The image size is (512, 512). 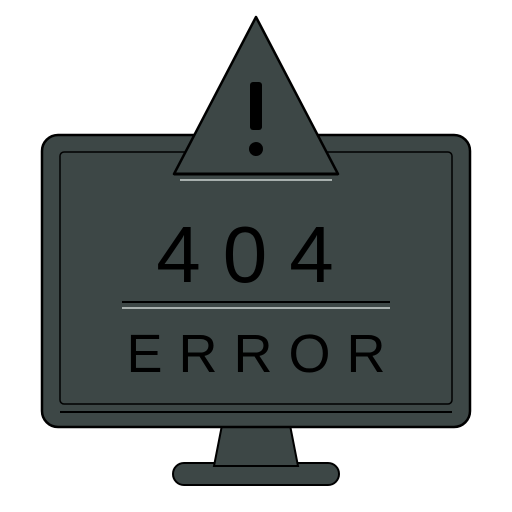 I want to click on error-word: ERROR, so click(x=263, y=354).